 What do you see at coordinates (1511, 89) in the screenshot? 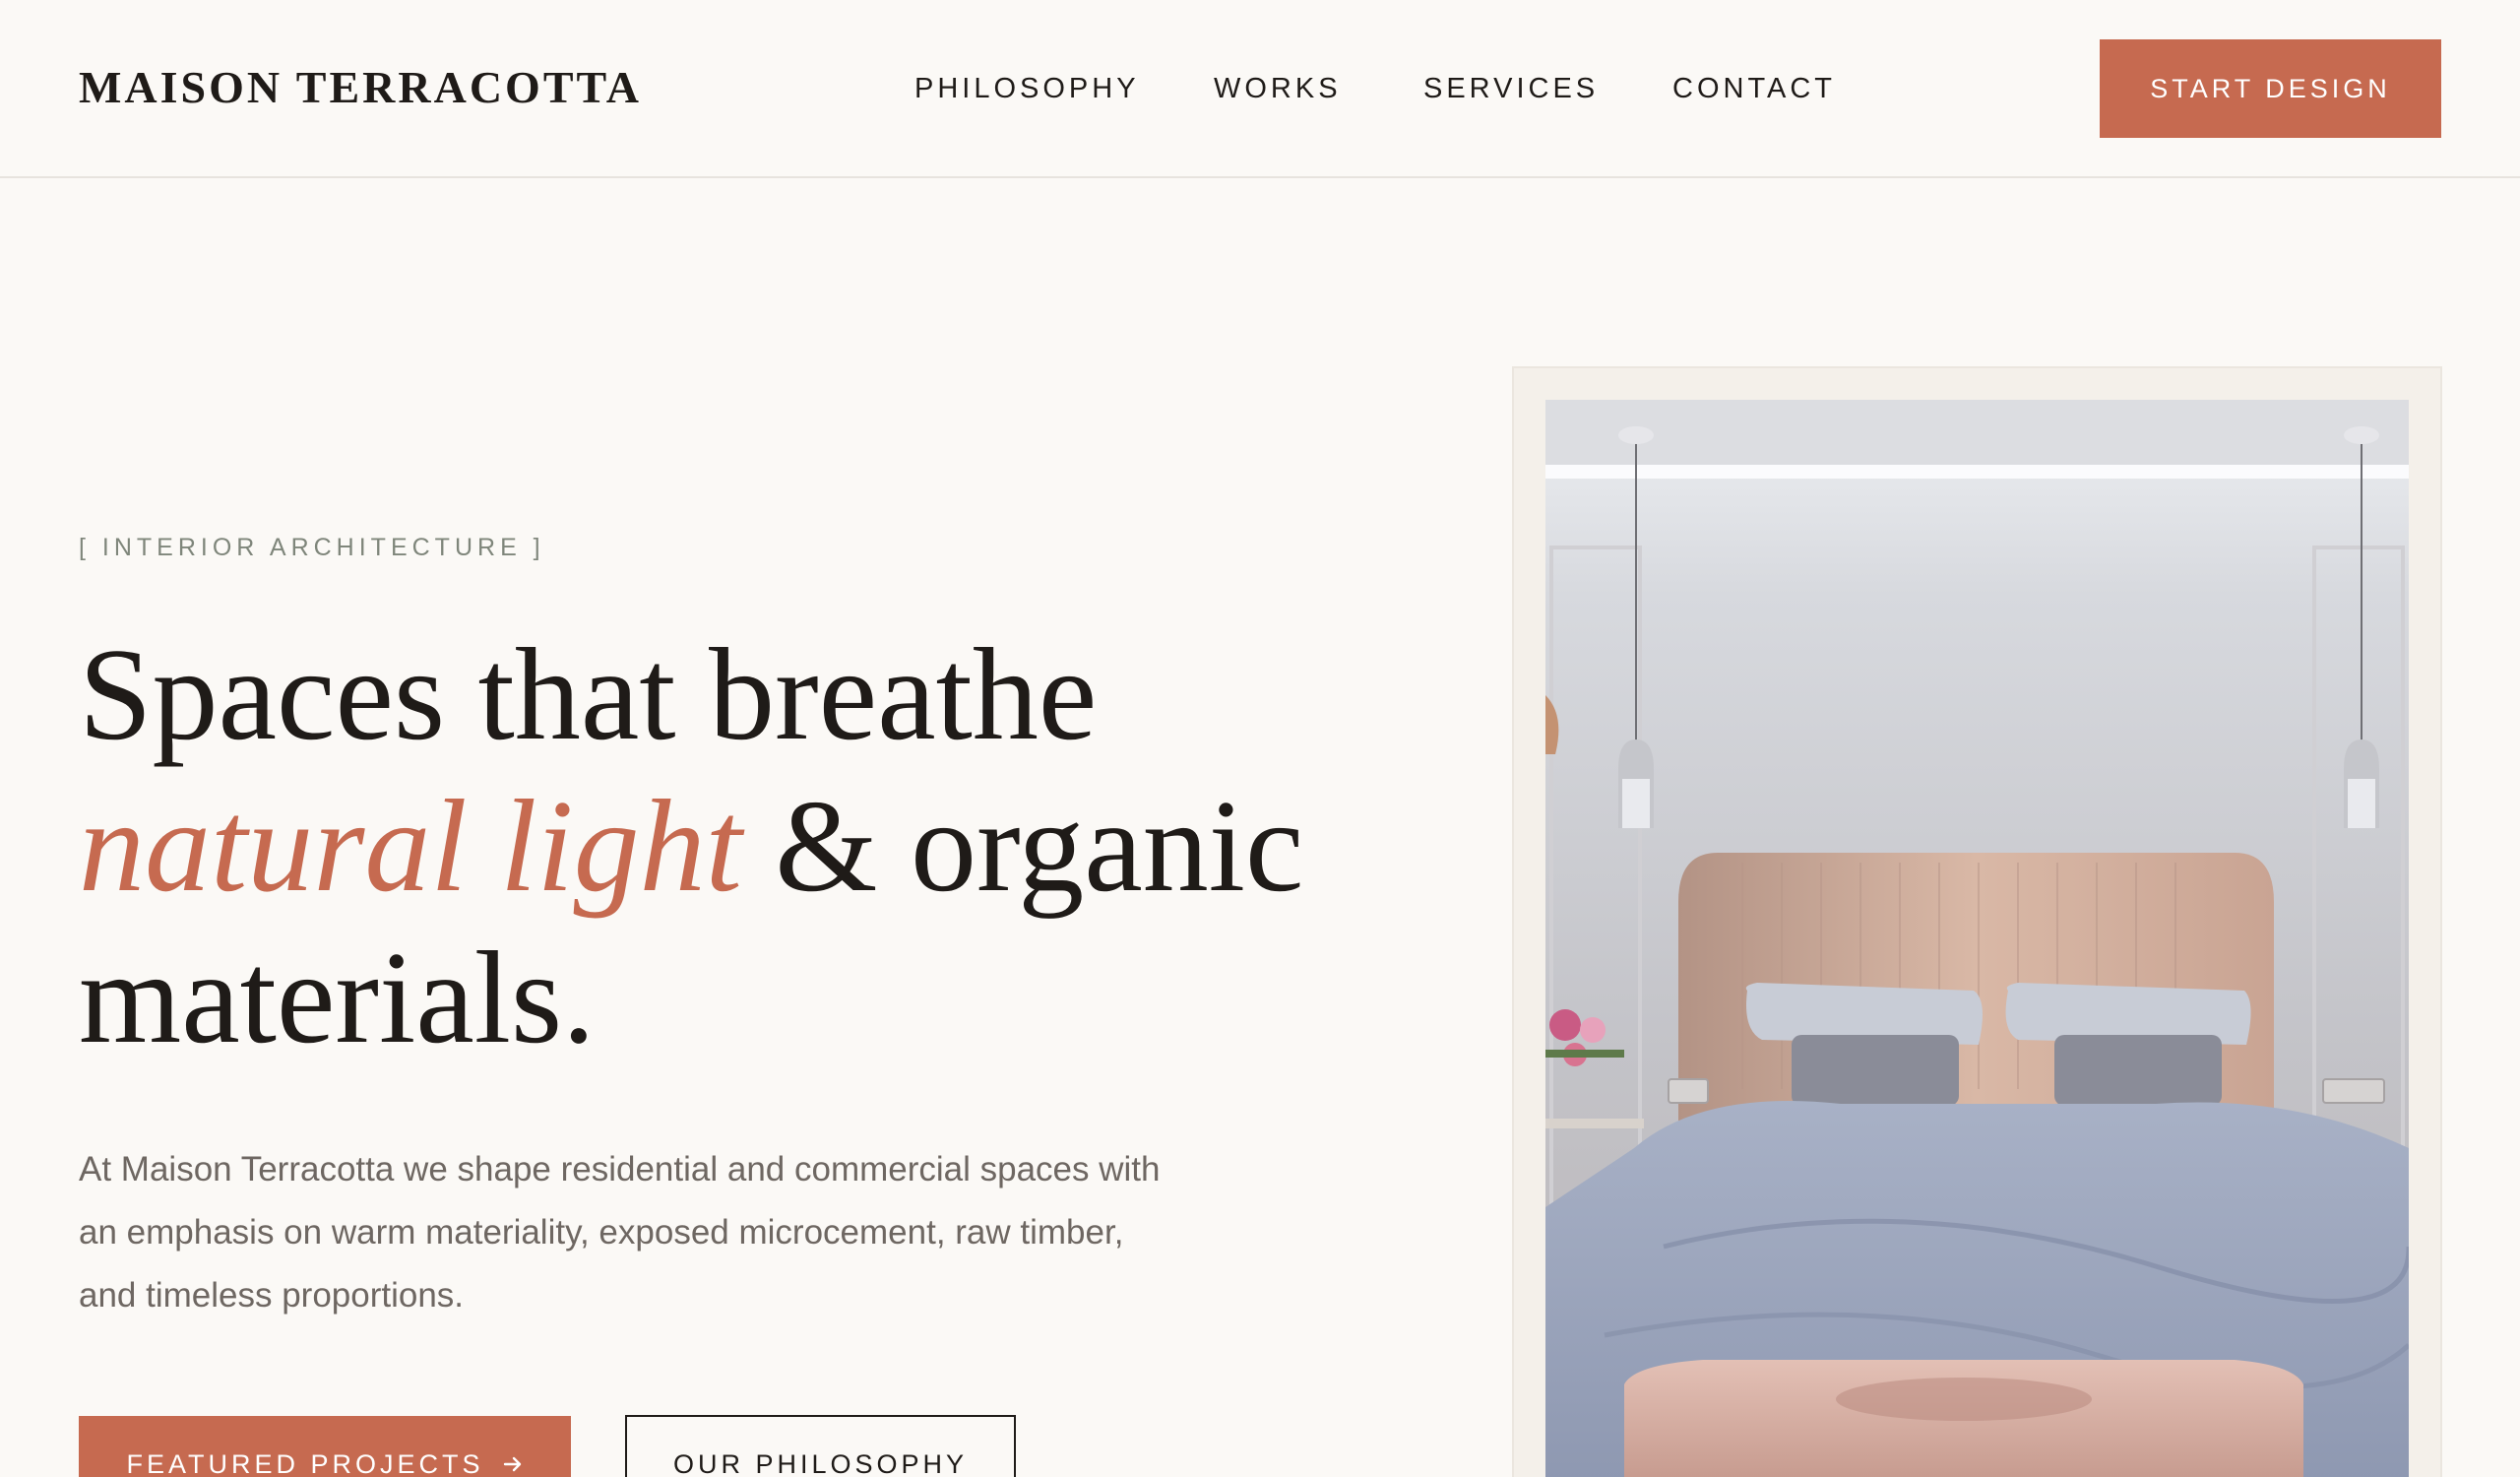
I see `nav-item-services: SERVICES` at bounding box center [1511, 89].